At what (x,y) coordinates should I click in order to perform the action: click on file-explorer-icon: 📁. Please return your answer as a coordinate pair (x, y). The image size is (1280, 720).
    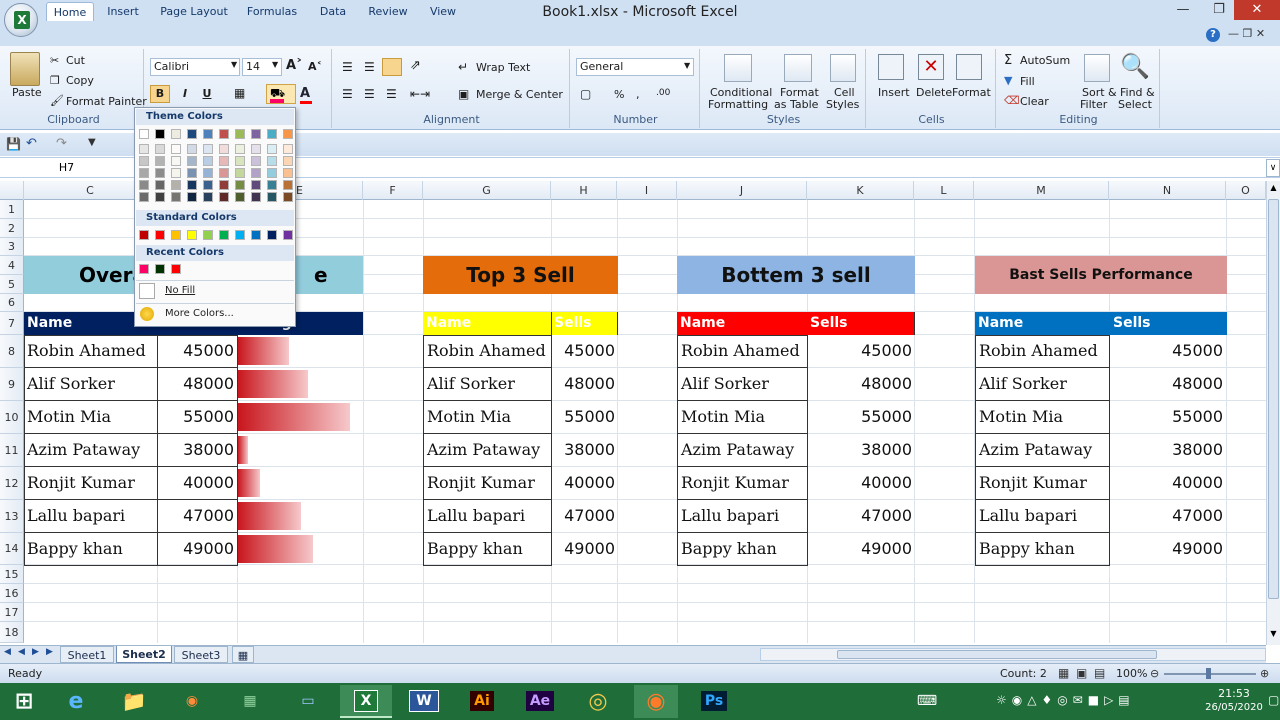
    Looking at the image, I should click on (134, 701).